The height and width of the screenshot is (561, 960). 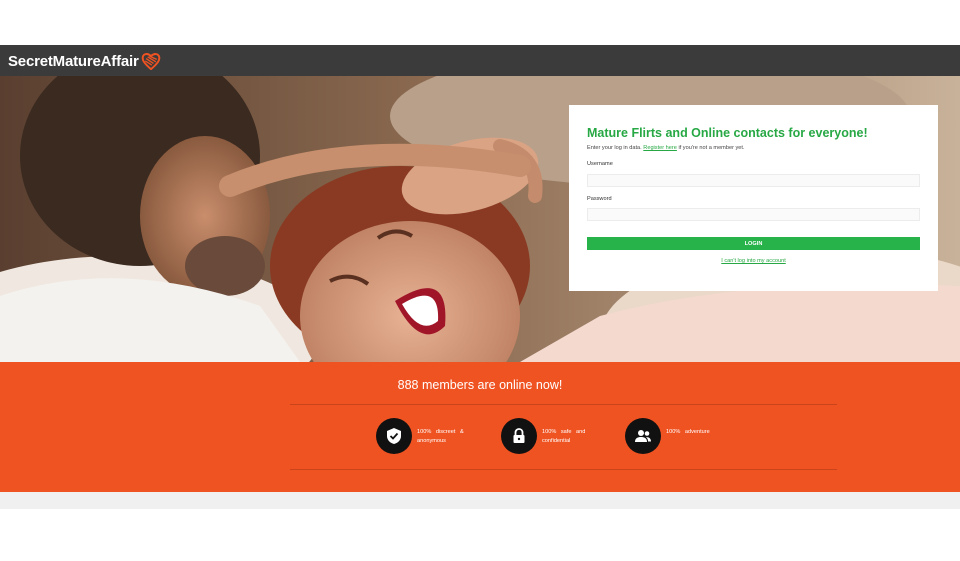 I want to click on password-input, so click(x=753, y=214).